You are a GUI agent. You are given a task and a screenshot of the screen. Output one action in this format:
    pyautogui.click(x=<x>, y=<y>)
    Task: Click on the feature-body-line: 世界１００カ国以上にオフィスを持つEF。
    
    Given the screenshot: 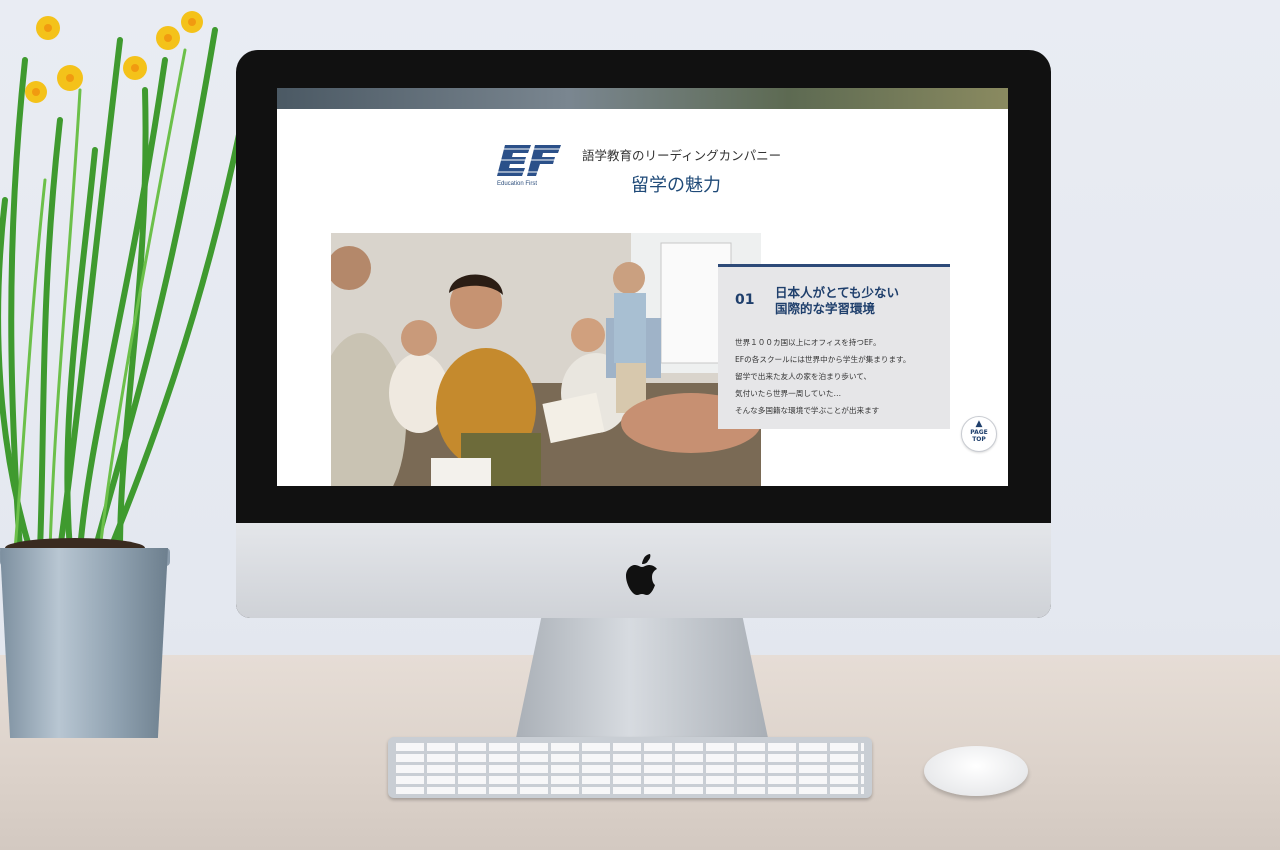 What is the action you would take?
    pyautogui.click(x=808, y=342)
    